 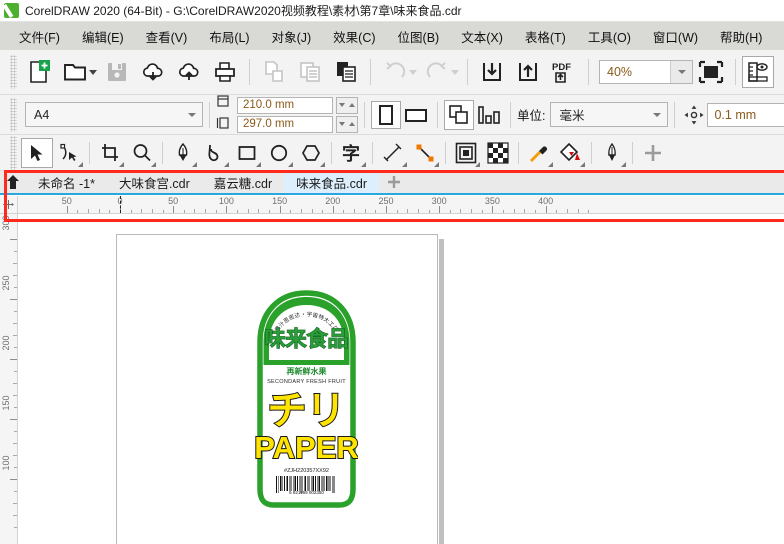 What do you see at coordinates (646, 72) in the screenshot?
I see `zoom-level-combo: 40%` at bounding box center [646, 72].